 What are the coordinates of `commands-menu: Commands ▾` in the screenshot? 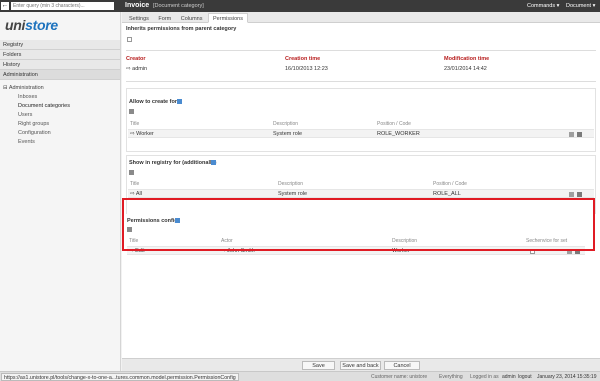 It's located at (543, 6).